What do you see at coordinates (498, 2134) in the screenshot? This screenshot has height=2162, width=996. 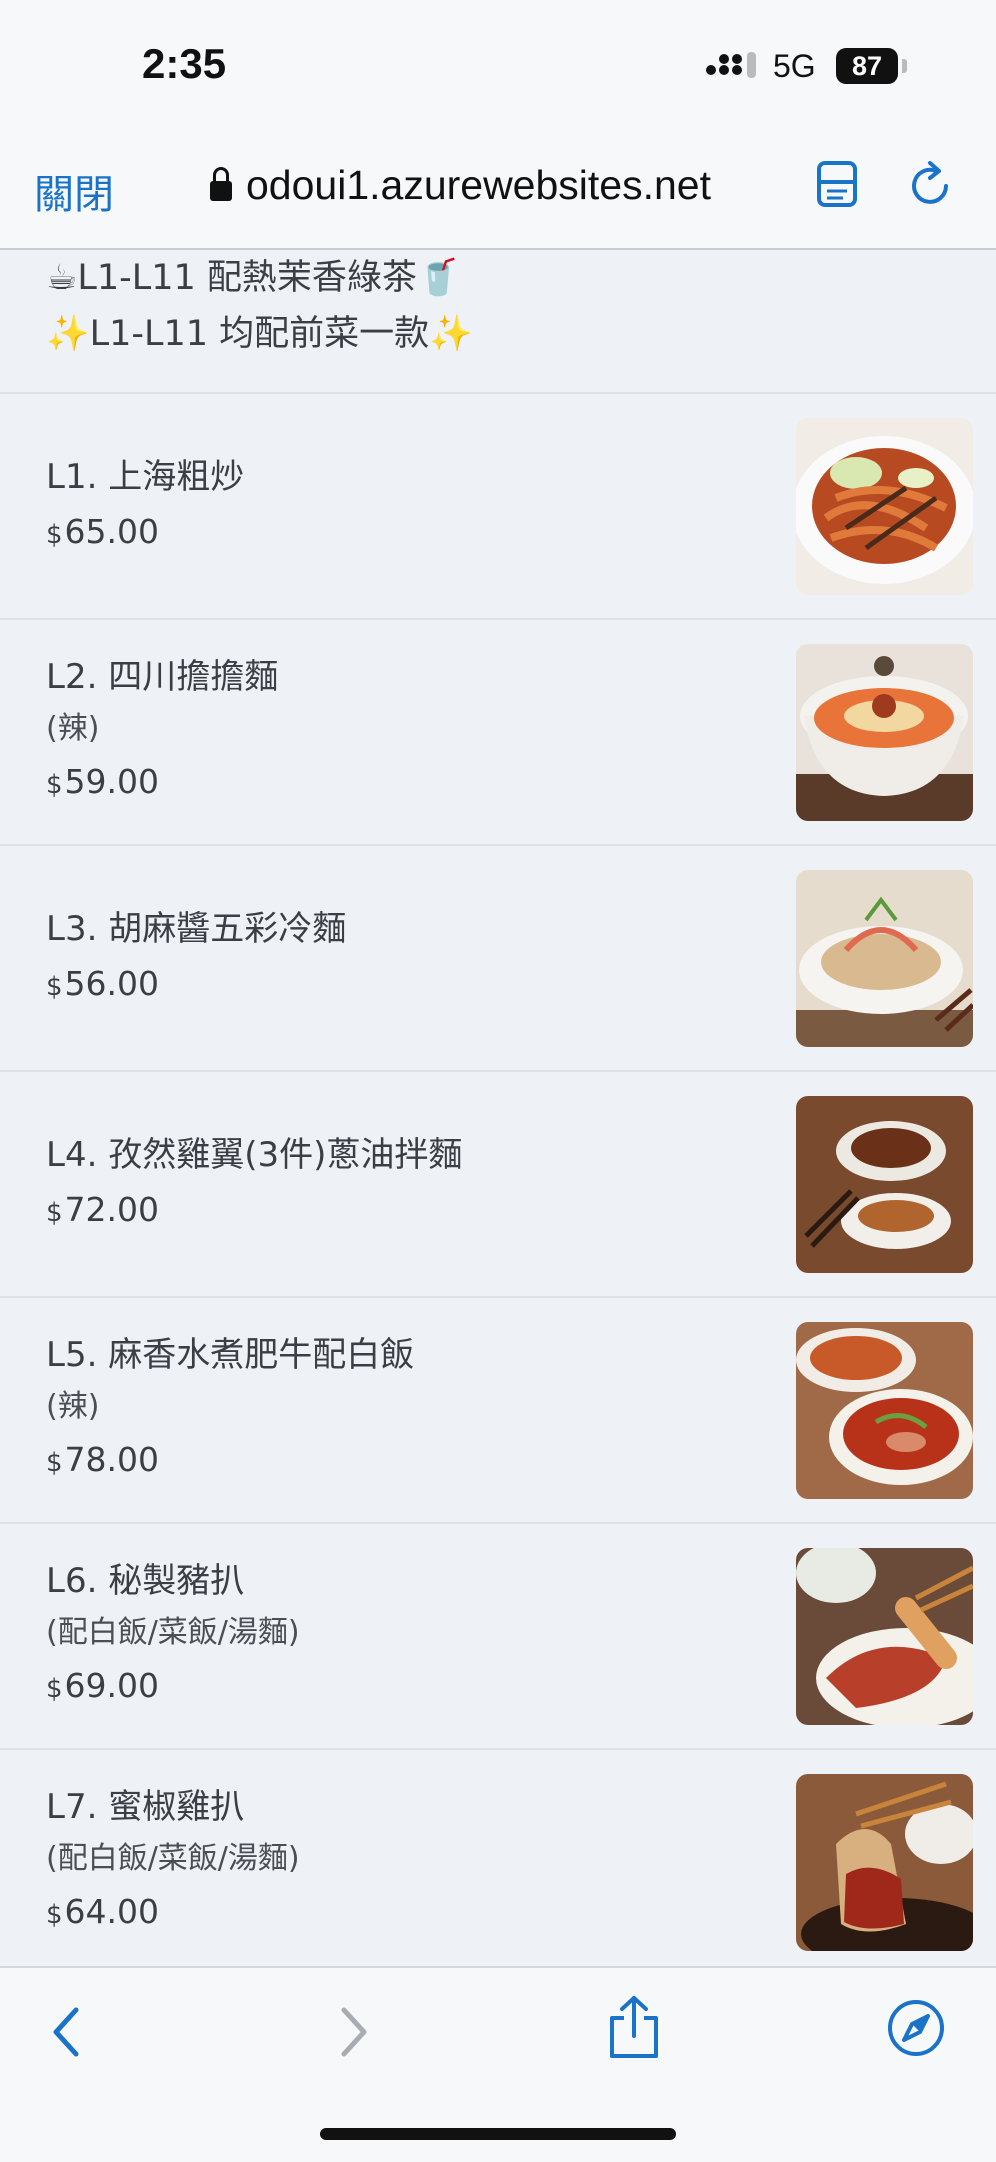 I see `home-indicator` at bounding box center [498, 2134].